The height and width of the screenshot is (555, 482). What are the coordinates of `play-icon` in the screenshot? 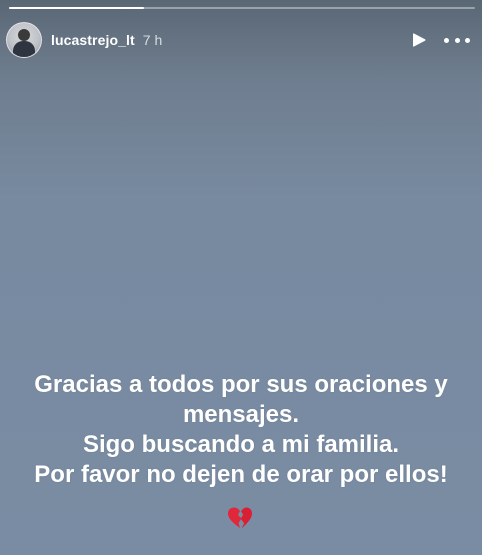 It's located at (419, 40).